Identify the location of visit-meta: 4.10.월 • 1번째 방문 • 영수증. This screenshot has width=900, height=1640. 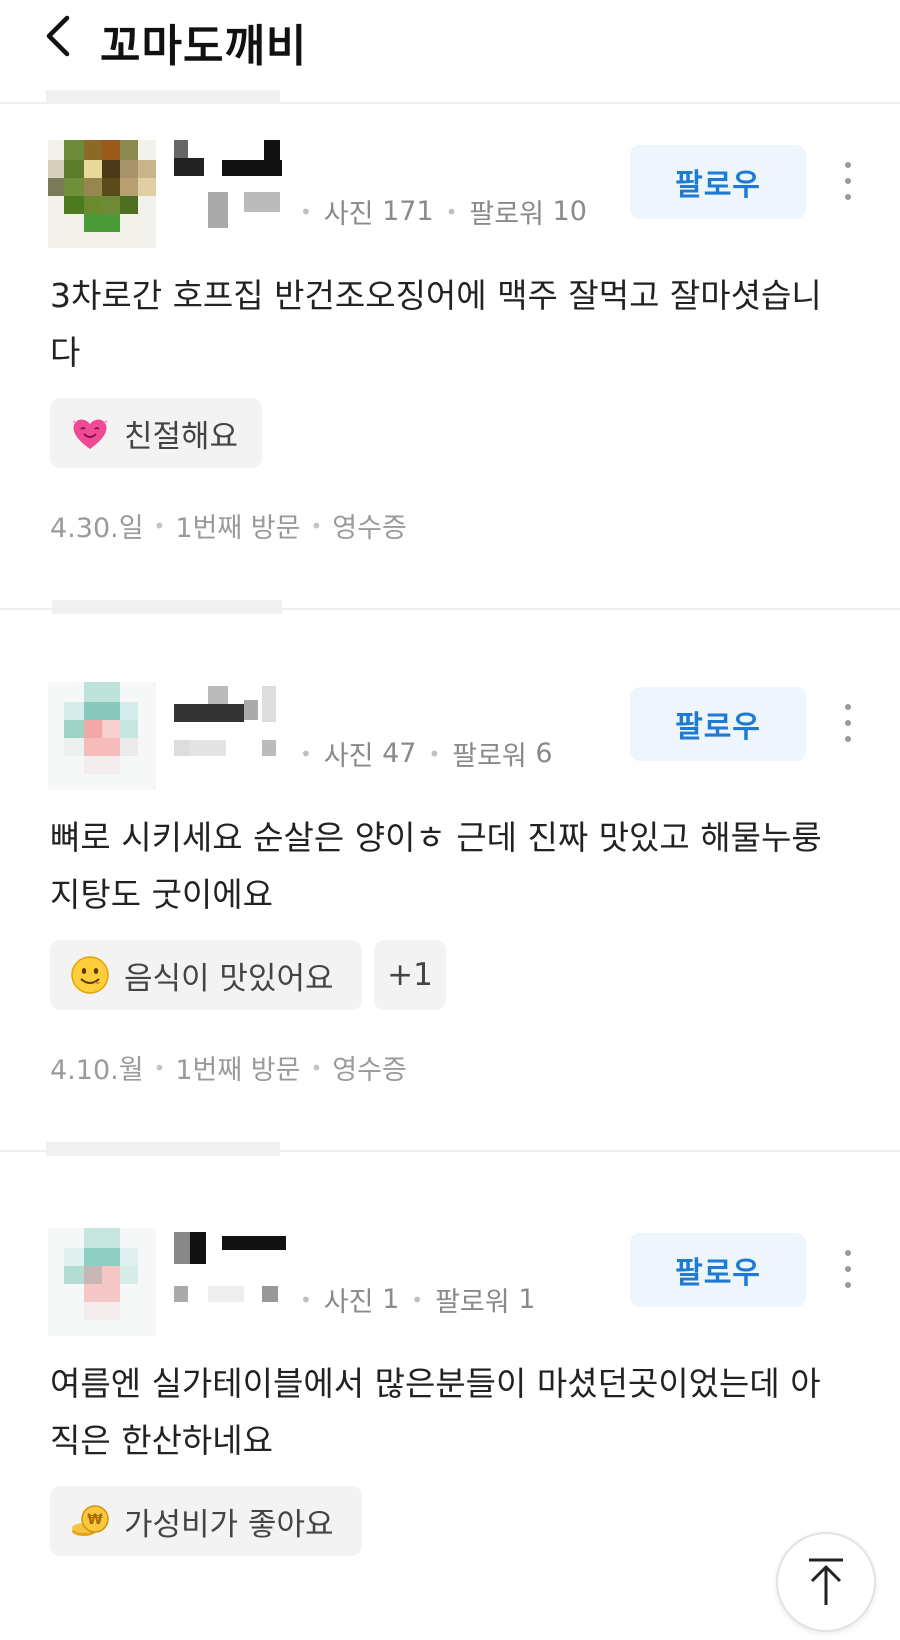
(228, 1070).